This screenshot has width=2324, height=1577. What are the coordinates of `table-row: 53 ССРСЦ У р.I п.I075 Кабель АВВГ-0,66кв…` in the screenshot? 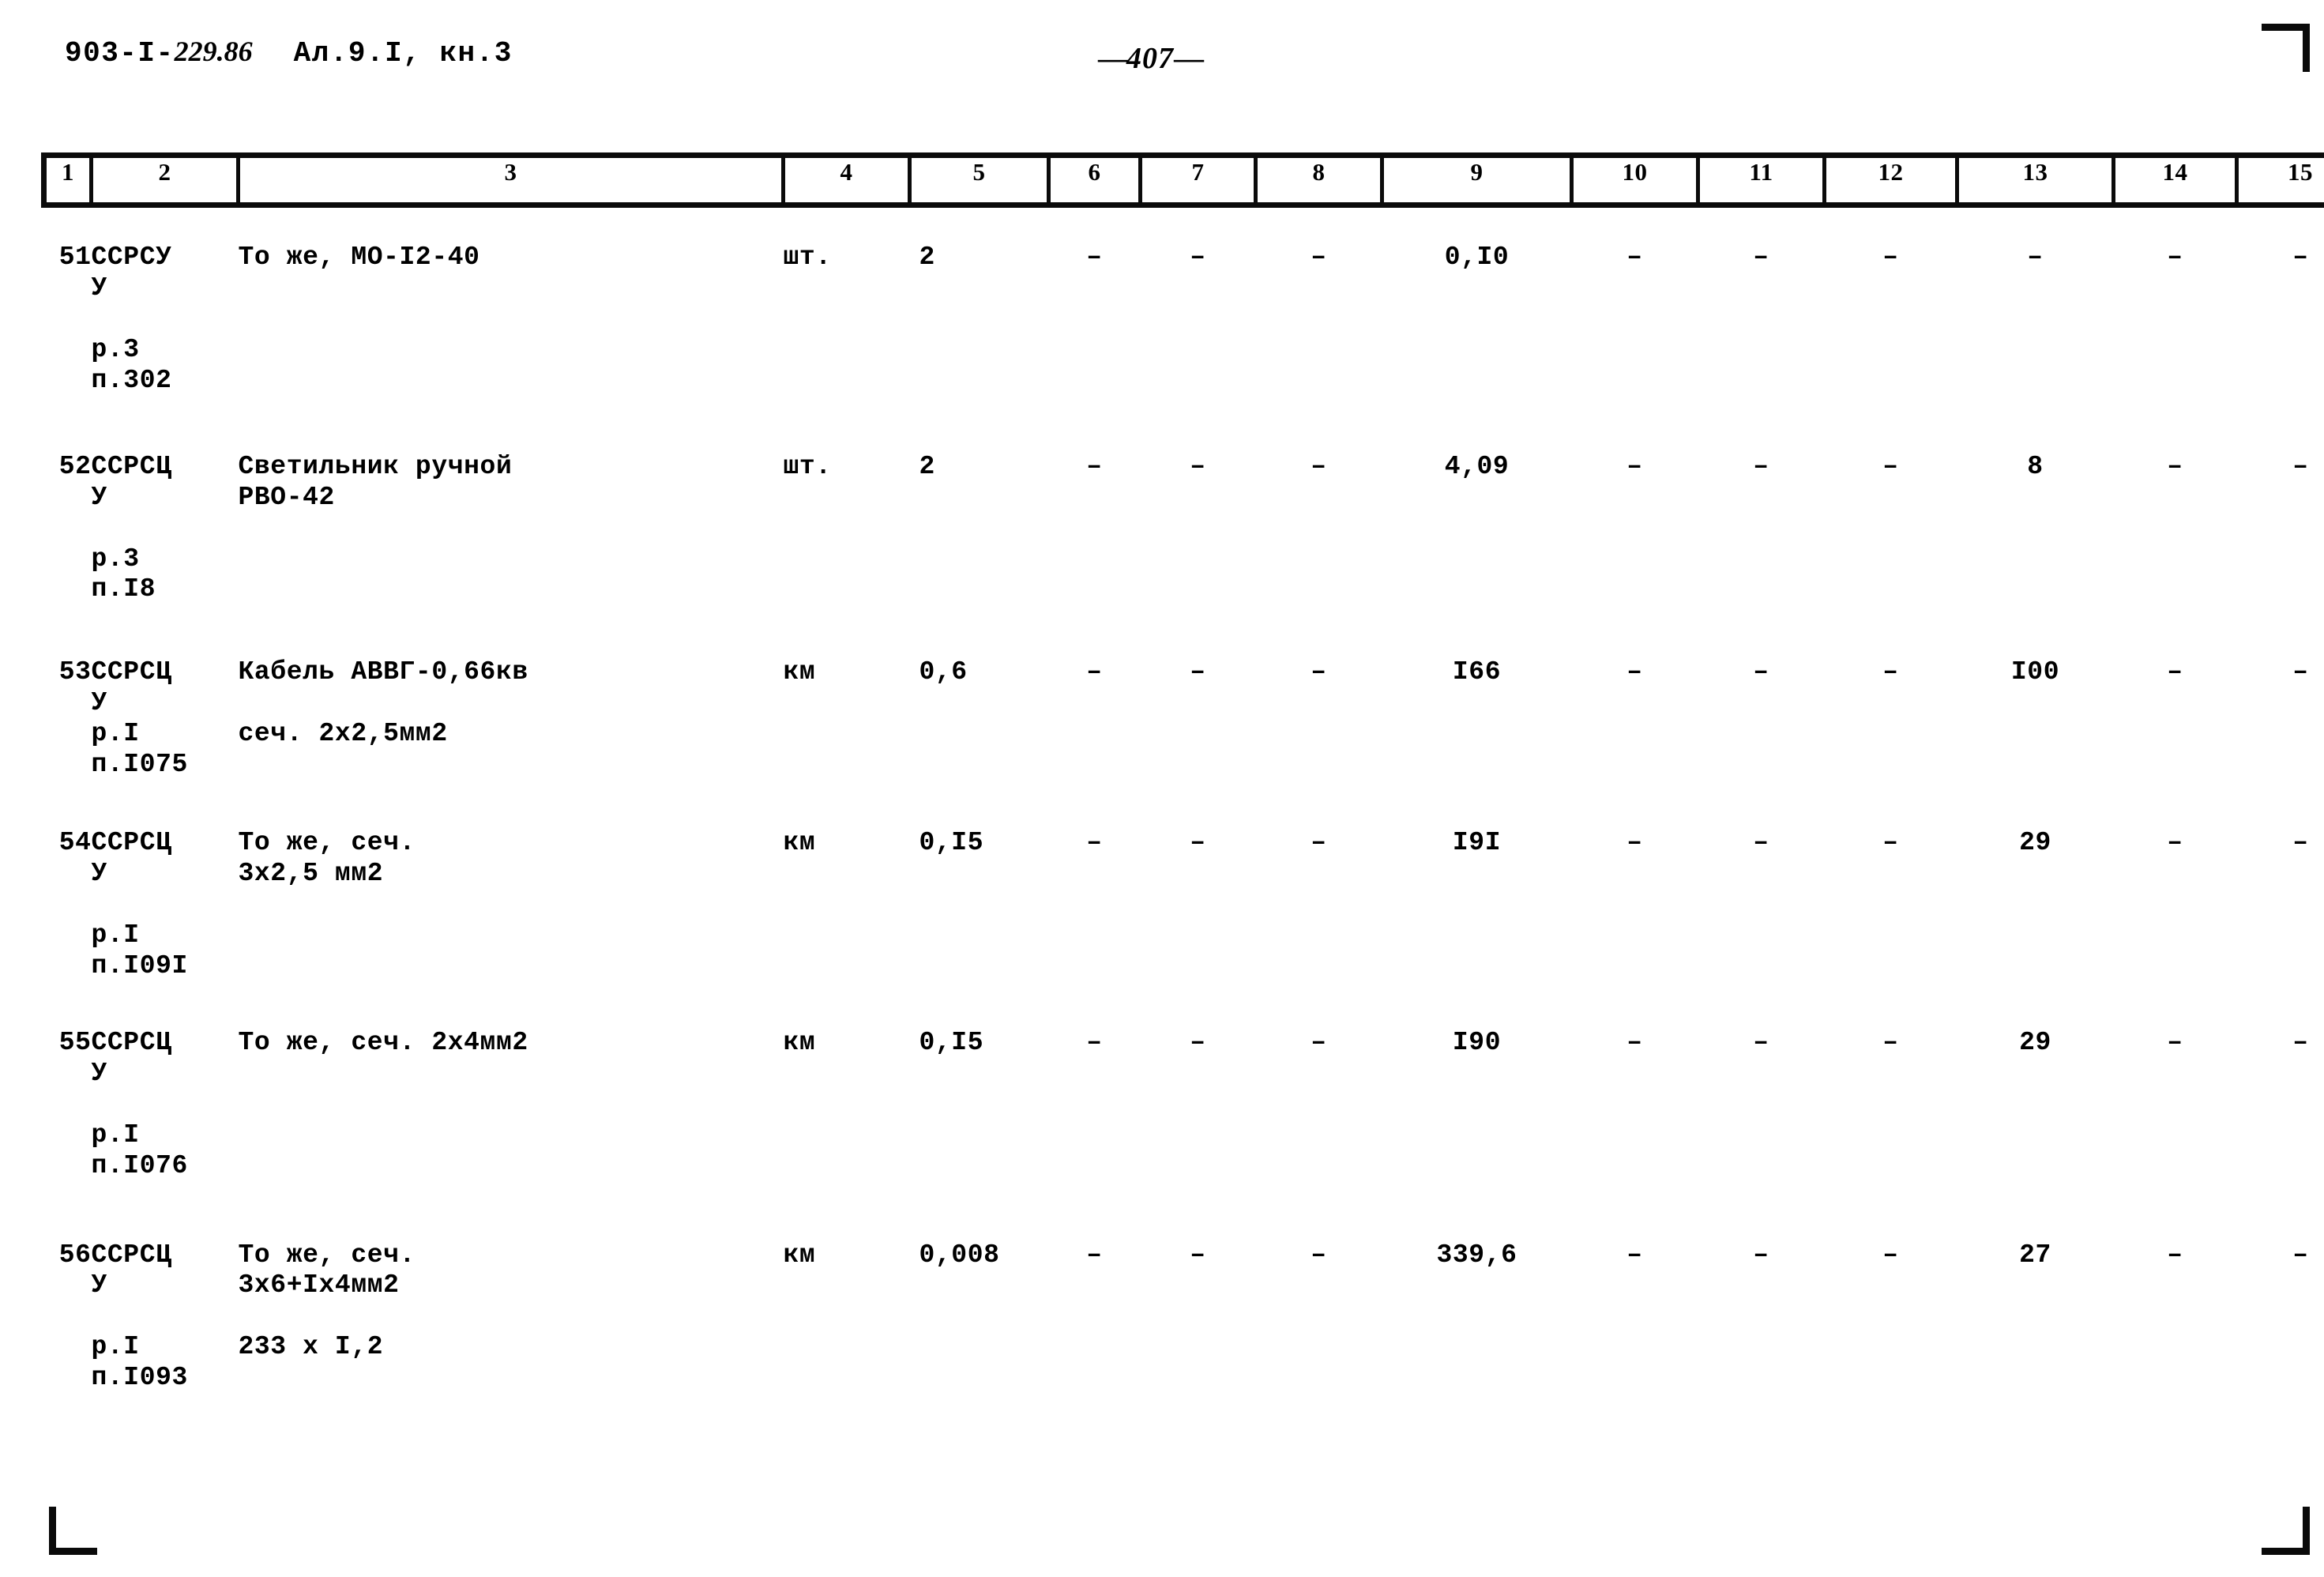 It's located at (1184, 719).